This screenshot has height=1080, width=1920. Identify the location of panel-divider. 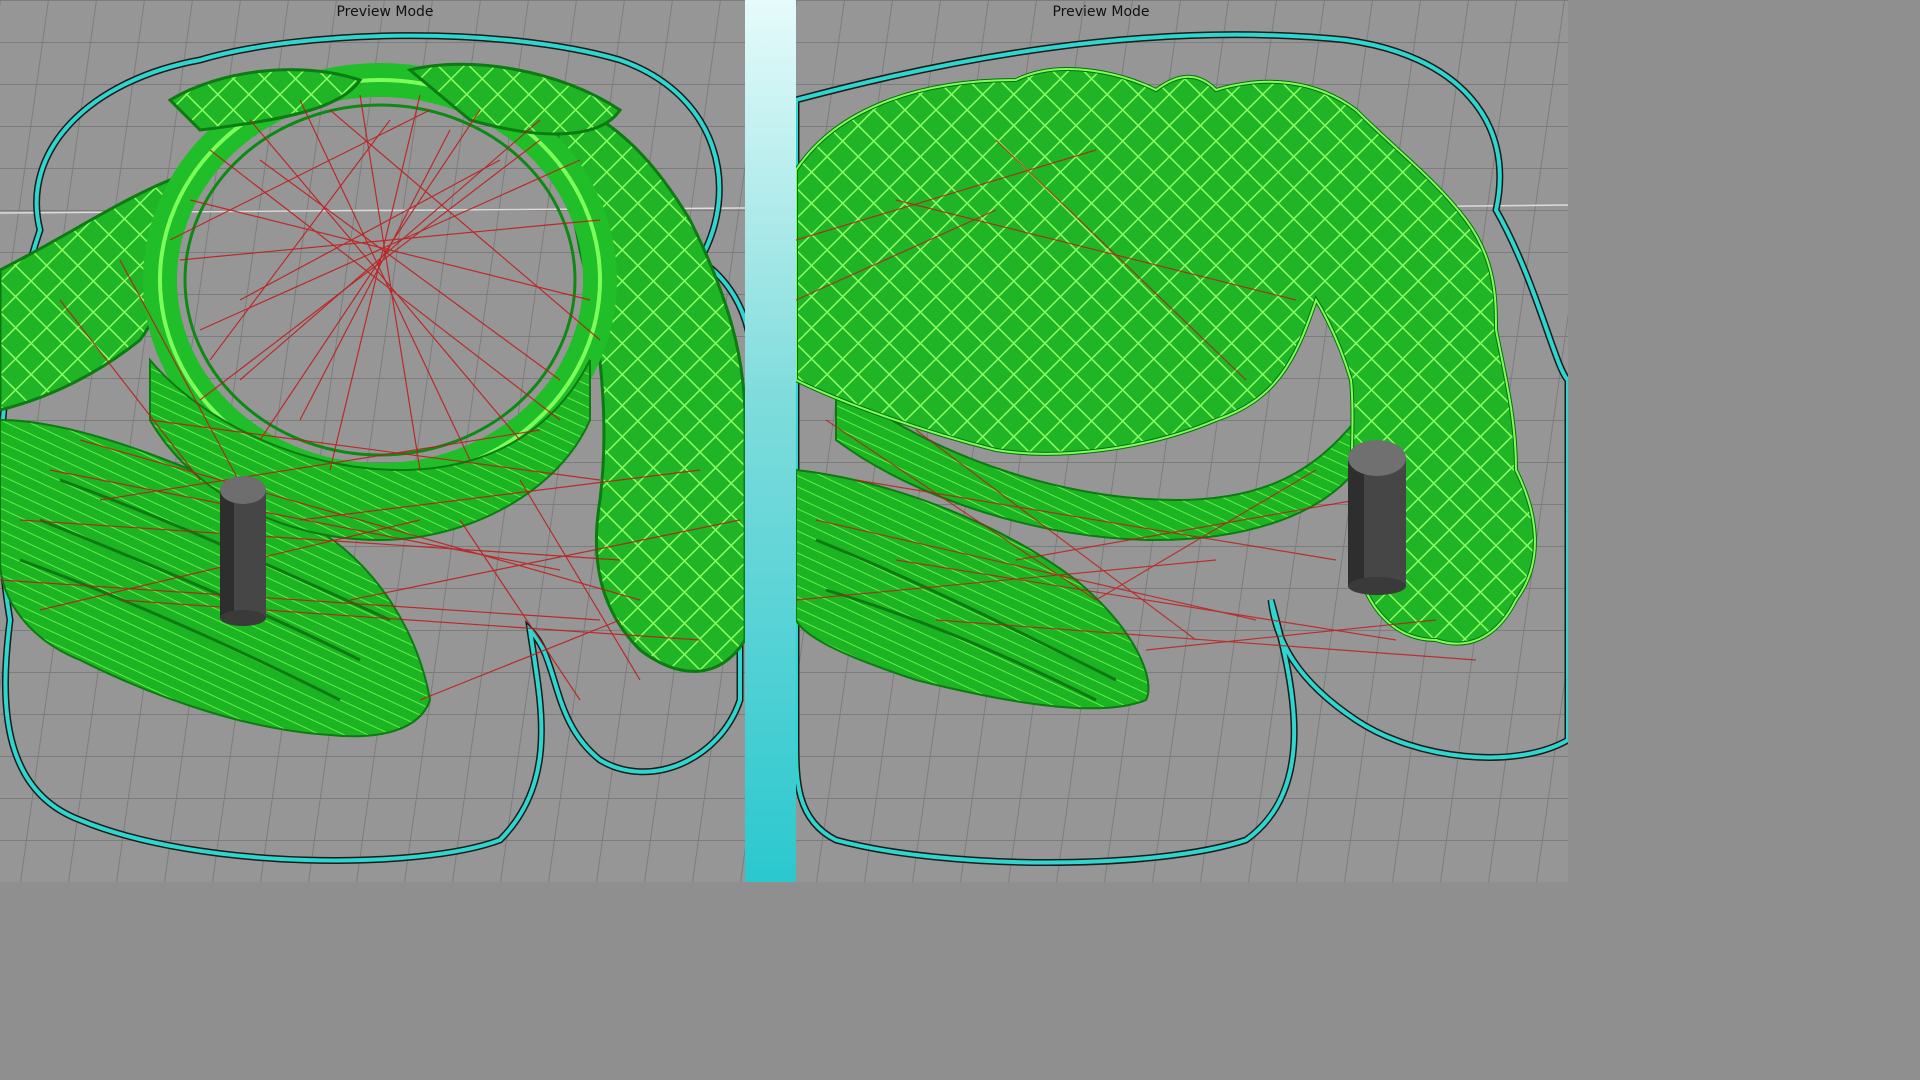
(770, 441).